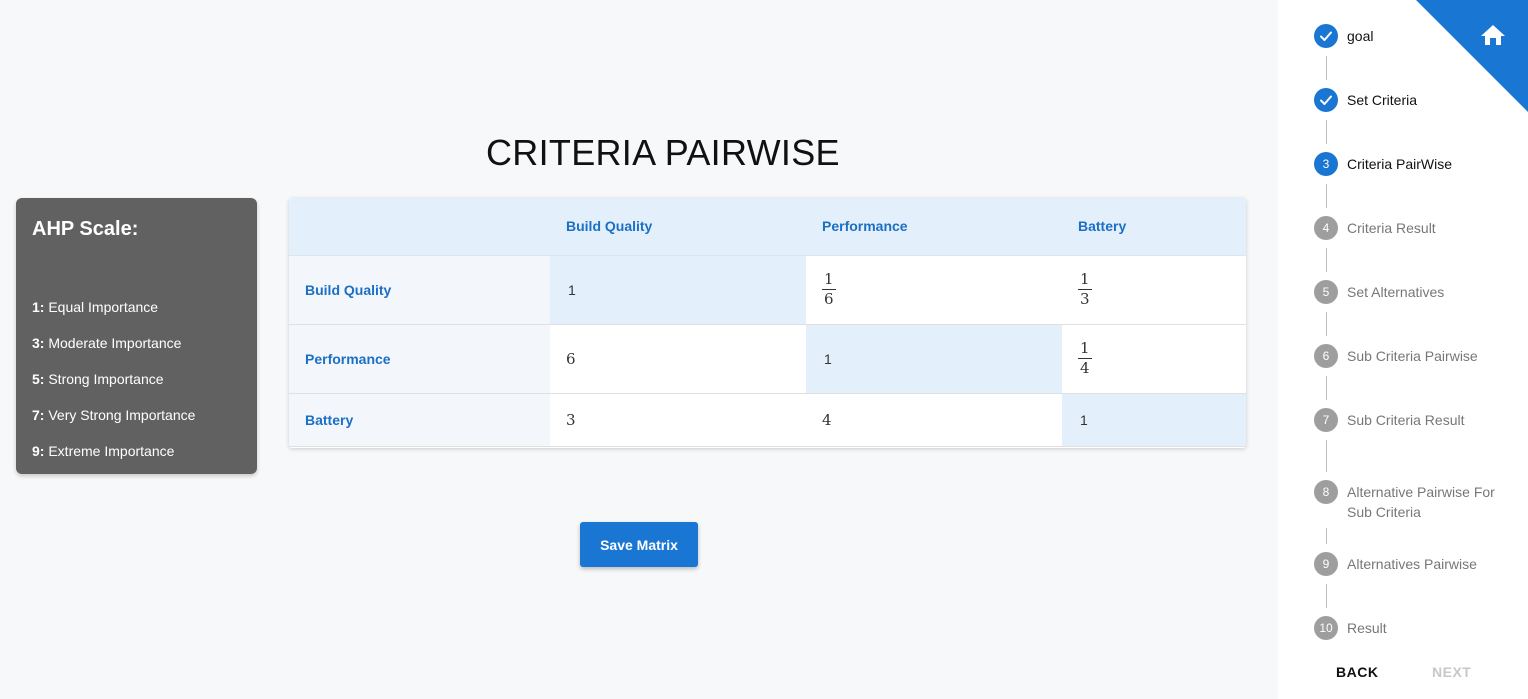 Image resolution: width=1528 pixels, height=699 pixels. What do you see at coordinates (419, 290) in the screenshot?
I see `row-header: Build Quality` at bounding box center [419, 290].